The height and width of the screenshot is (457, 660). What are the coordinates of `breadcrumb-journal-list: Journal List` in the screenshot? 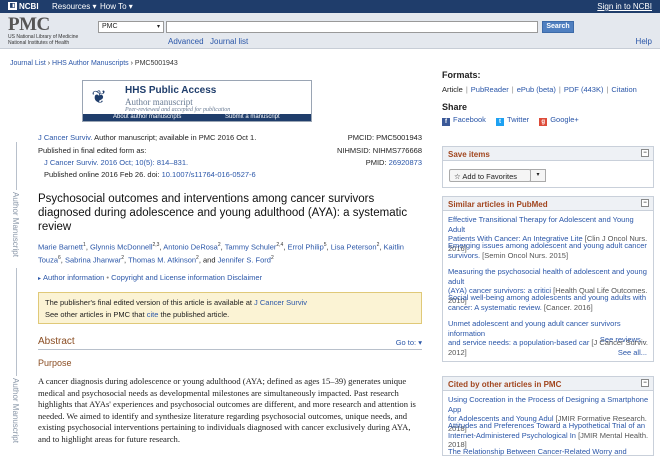 It's located at (28, 63).